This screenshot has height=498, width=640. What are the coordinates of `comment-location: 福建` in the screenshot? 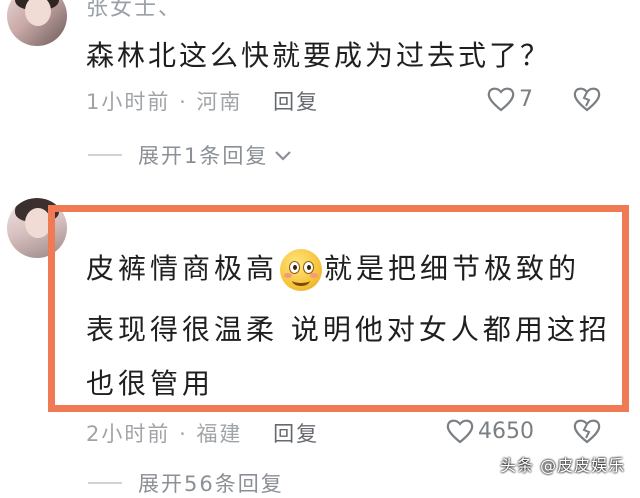 It's located at (219, 434).